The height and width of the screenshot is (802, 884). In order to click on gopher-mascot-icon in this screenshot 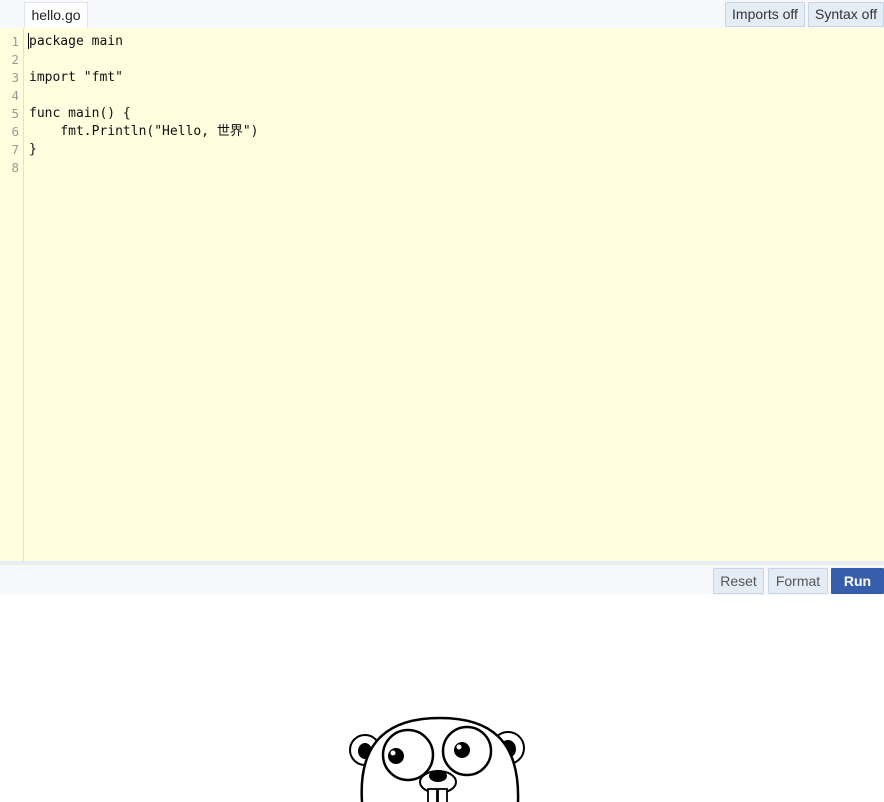, I will do `click(437, 759)`.